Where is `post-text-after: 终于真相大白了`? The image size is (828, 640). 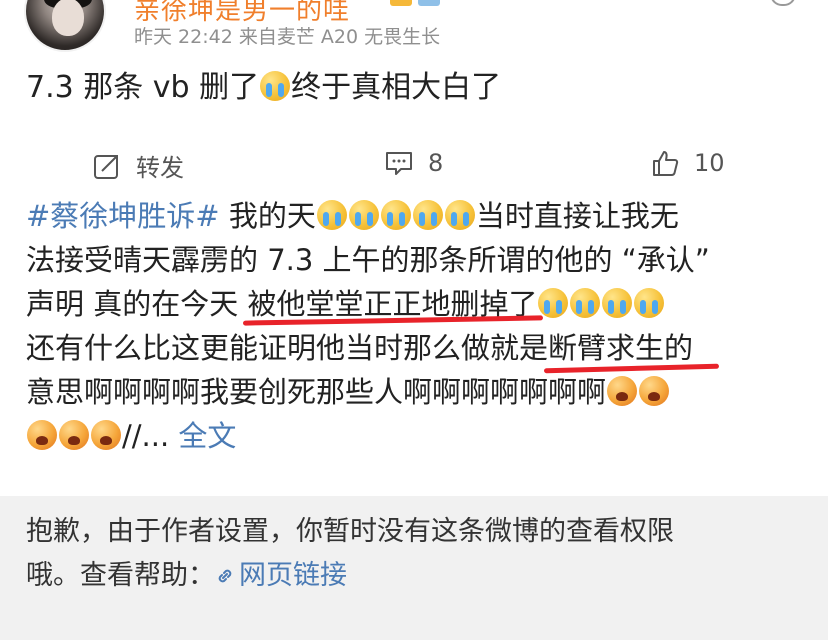 post-text-after: 终于真相大白了 is located at coordinates (396, 87).